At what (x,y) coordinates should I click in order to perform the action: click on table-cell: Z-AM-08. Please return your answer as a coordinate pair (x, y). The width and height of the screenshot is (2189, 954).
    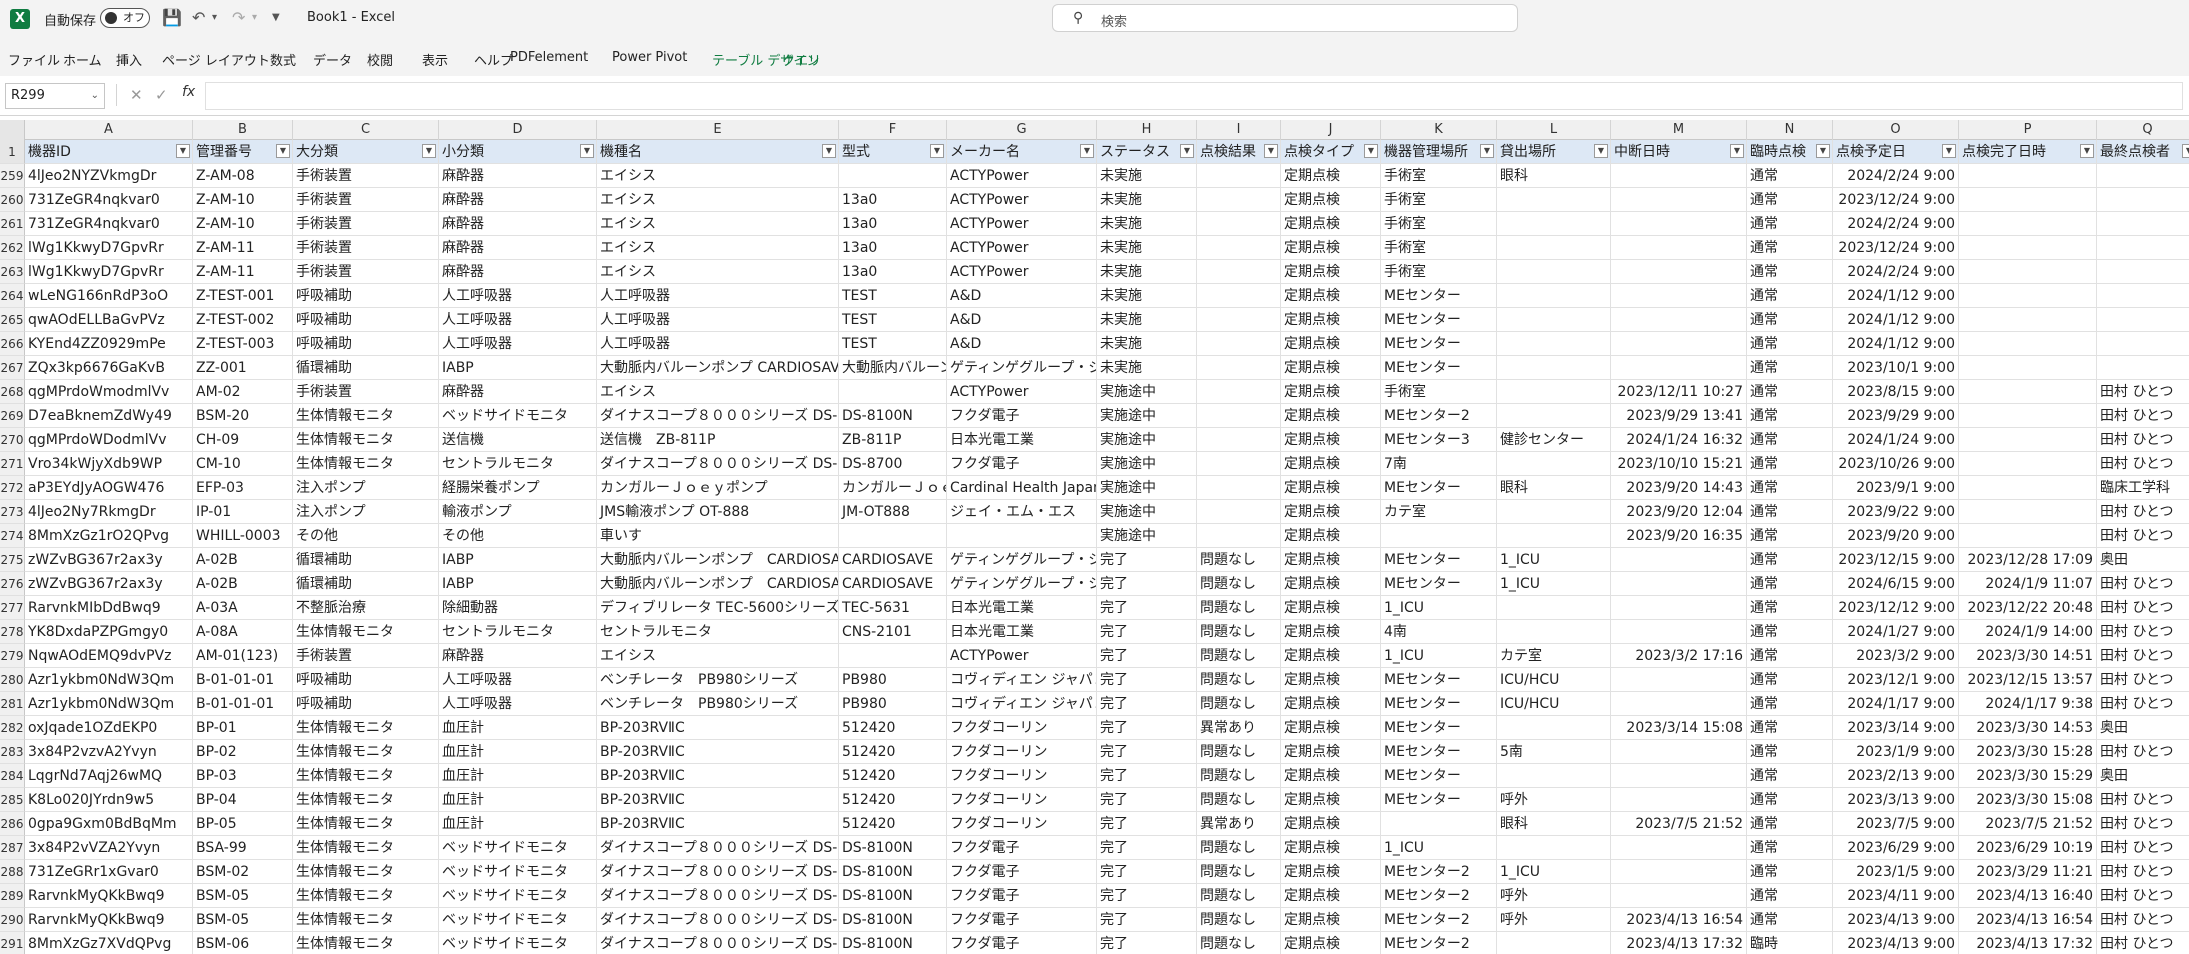
    Looking at the image, I should click on (243, 176).